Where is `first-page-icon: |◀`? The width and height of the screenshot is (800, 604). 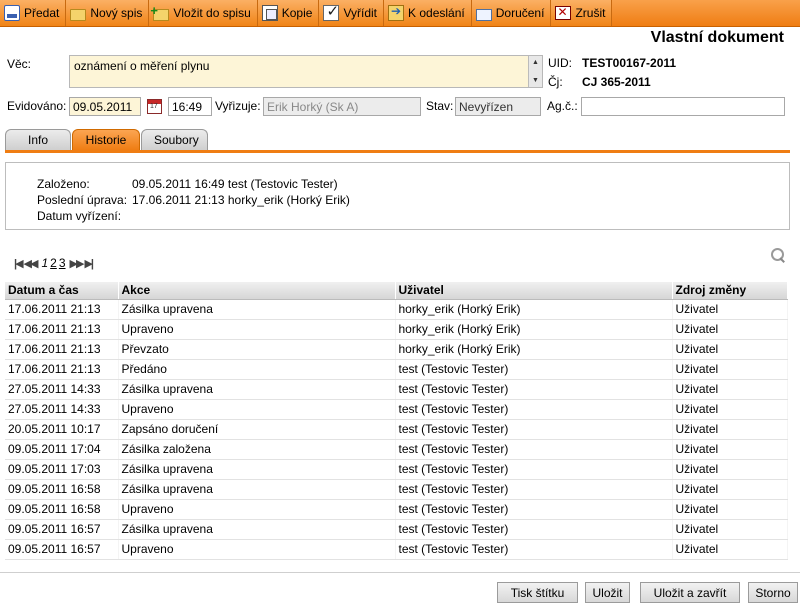 first-page-icon: |◀ is located at coordinates (18, 263).